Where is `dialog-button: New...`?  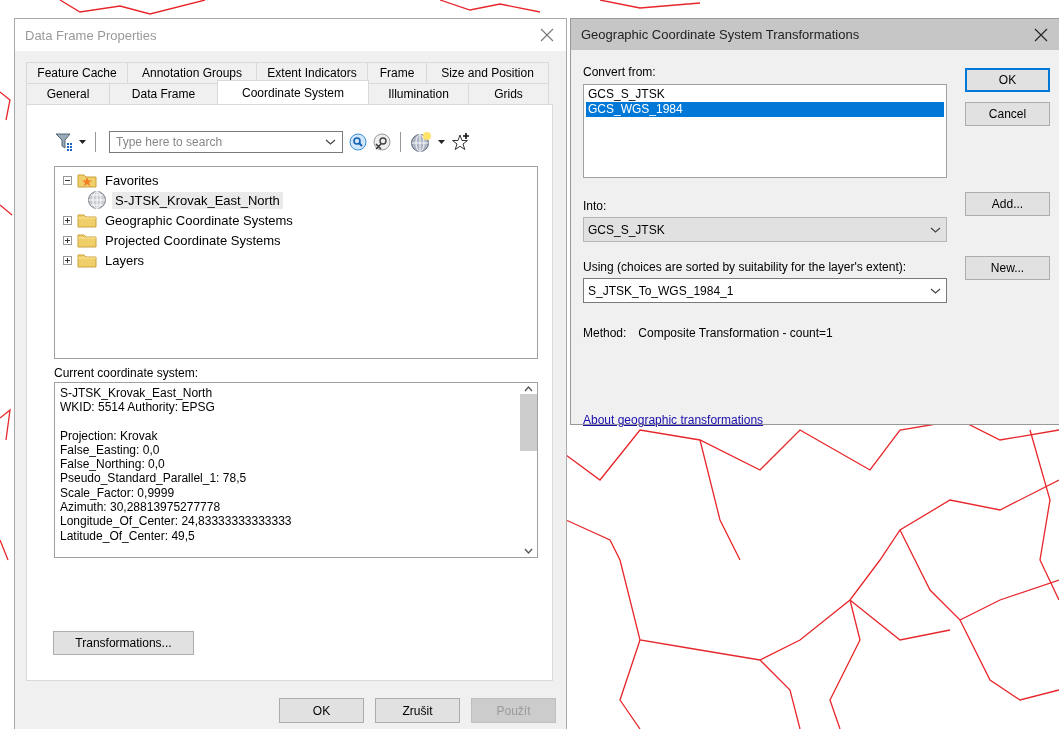 dialog-button: New... is located at coordinates (1007, 268).